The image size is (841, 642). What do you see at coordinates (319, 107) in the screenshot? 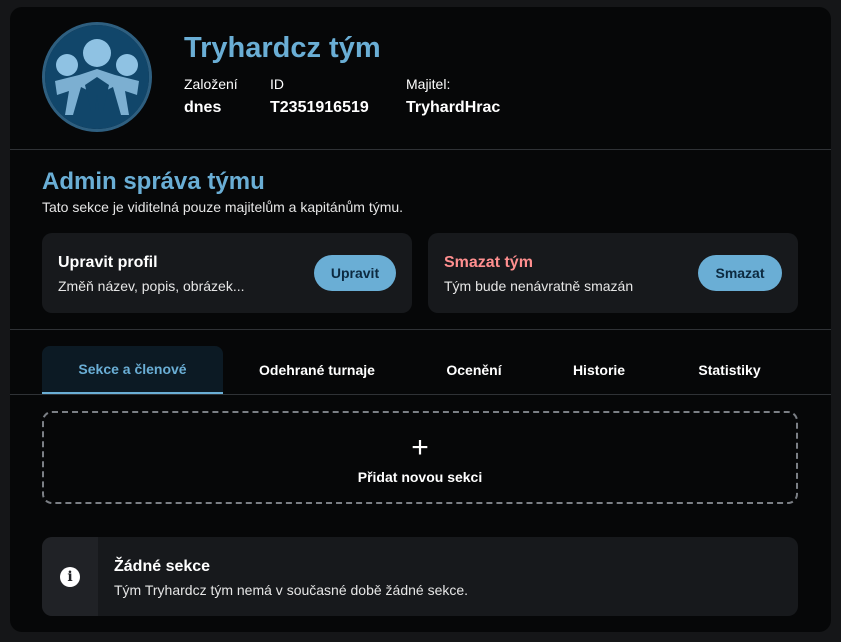
I see `id-value: T2351916519` at bounding box center [319, 107].